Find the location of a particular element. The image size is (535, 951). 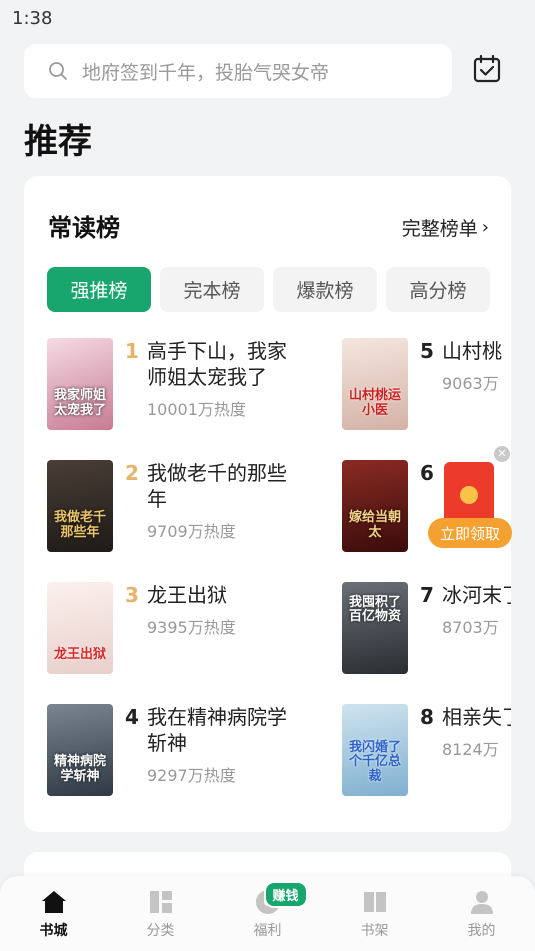

book-title: 冰河末了百亿 is located at coordinates (476, 595).